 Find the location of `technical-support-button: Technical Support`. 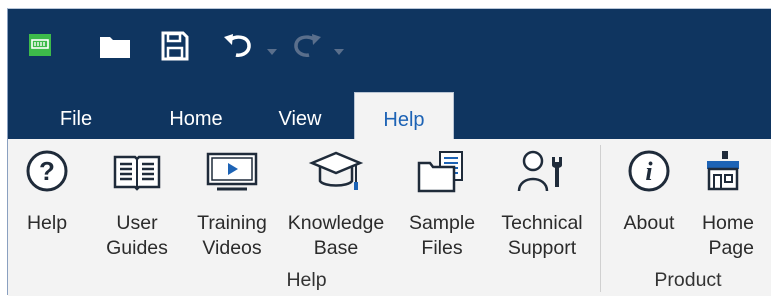

technical-support-button: Technical Support is located at coordinates (542, 204).